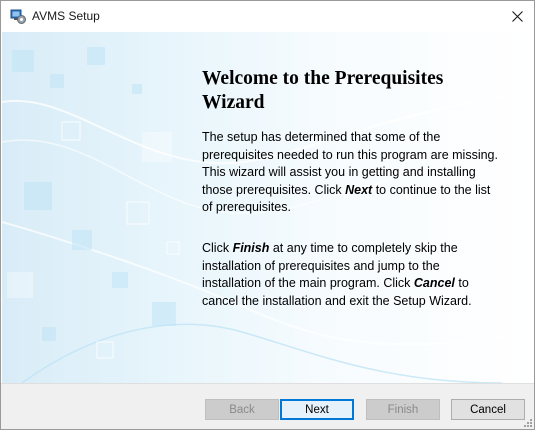 The width and height of the screenshot is (535, 430). I want to click on close-button, so click(517, 16).